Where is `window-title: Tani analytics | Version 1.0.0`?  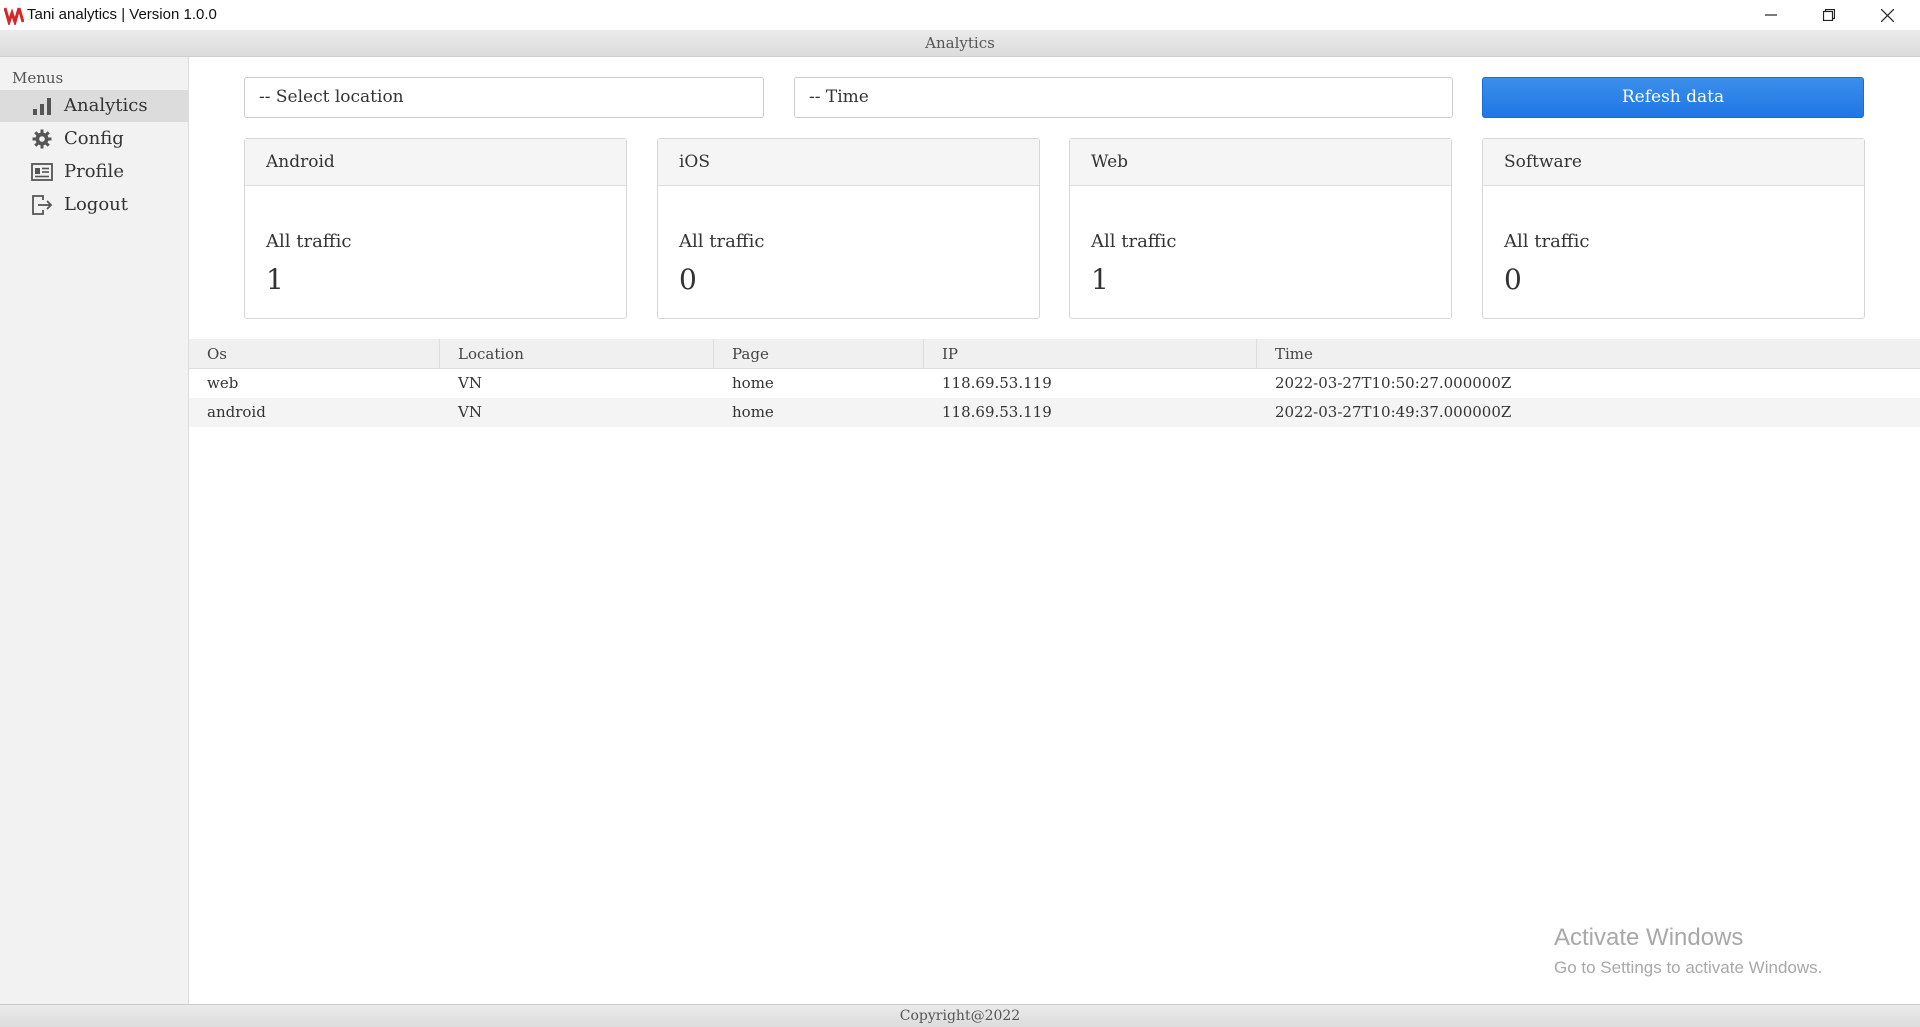 window-title: Tani analytics | Version 1.0.0 is located at coordinates (122, 14).